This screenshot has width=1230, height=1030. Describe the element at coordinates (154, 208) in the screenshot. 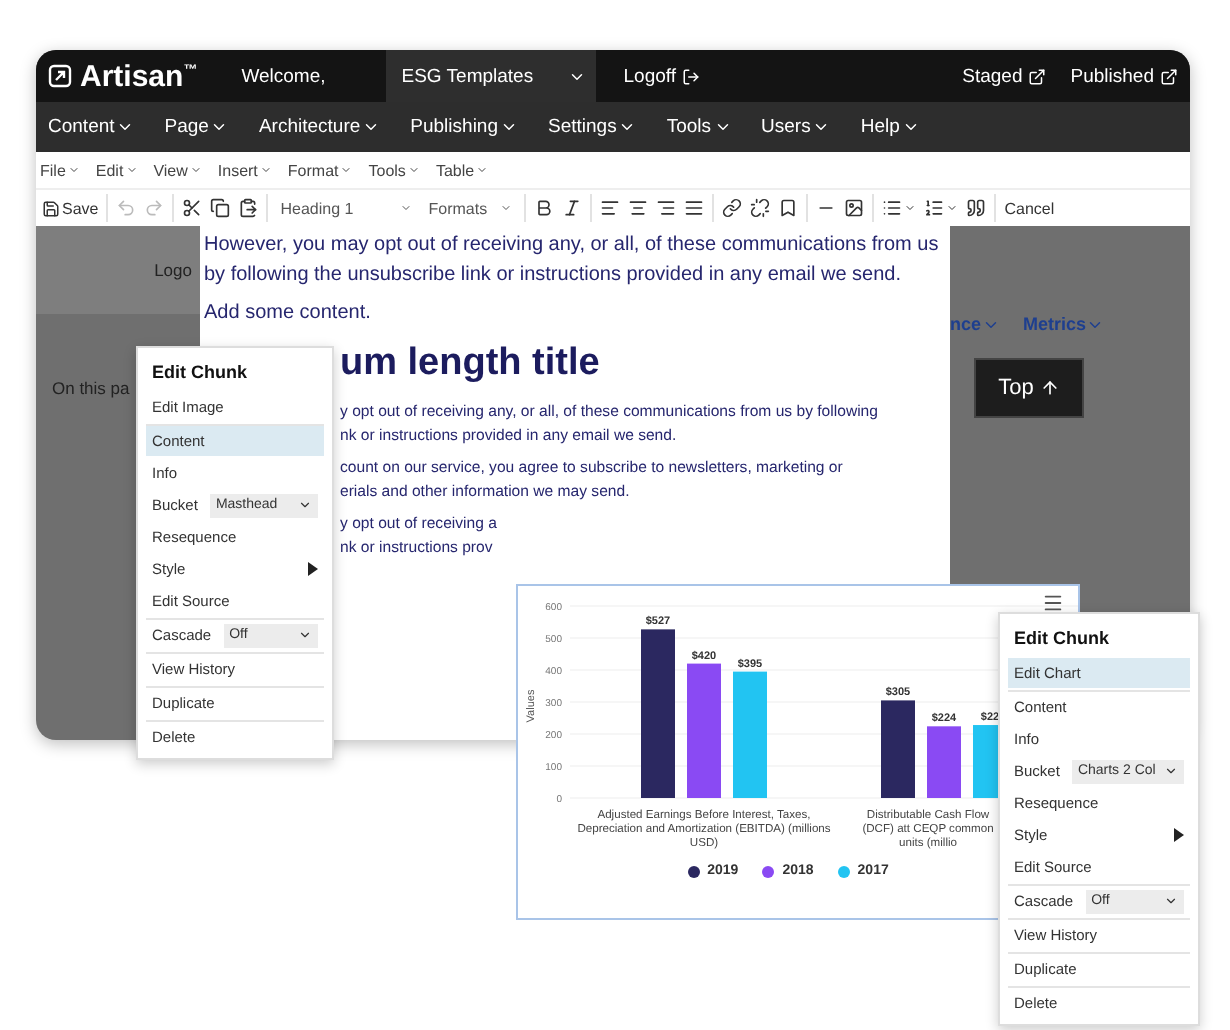

I see `redo-icon` at that location.